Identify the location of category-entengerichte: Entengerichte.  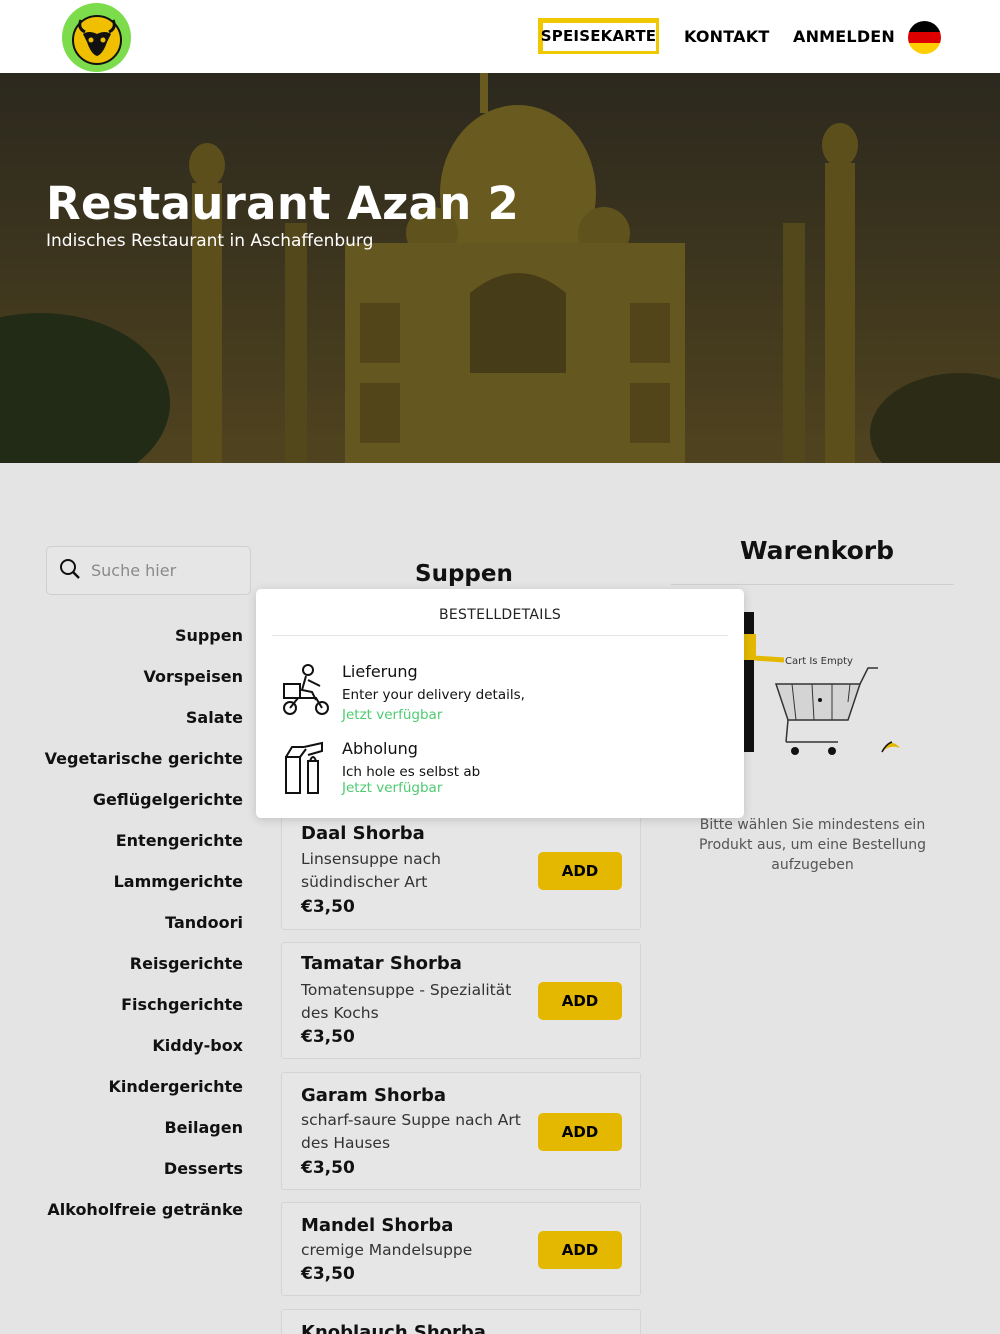
(144, 851).